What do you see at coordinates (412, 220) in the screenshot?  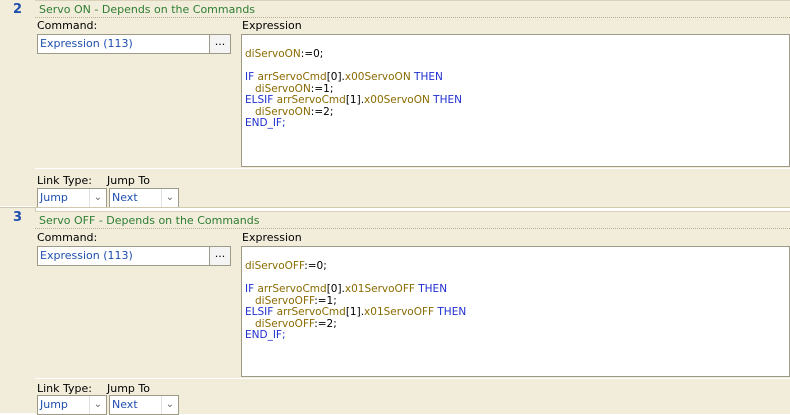 I see `step-title: Servo OFF - Depends on the Commands` at bounding box center [412, 220].